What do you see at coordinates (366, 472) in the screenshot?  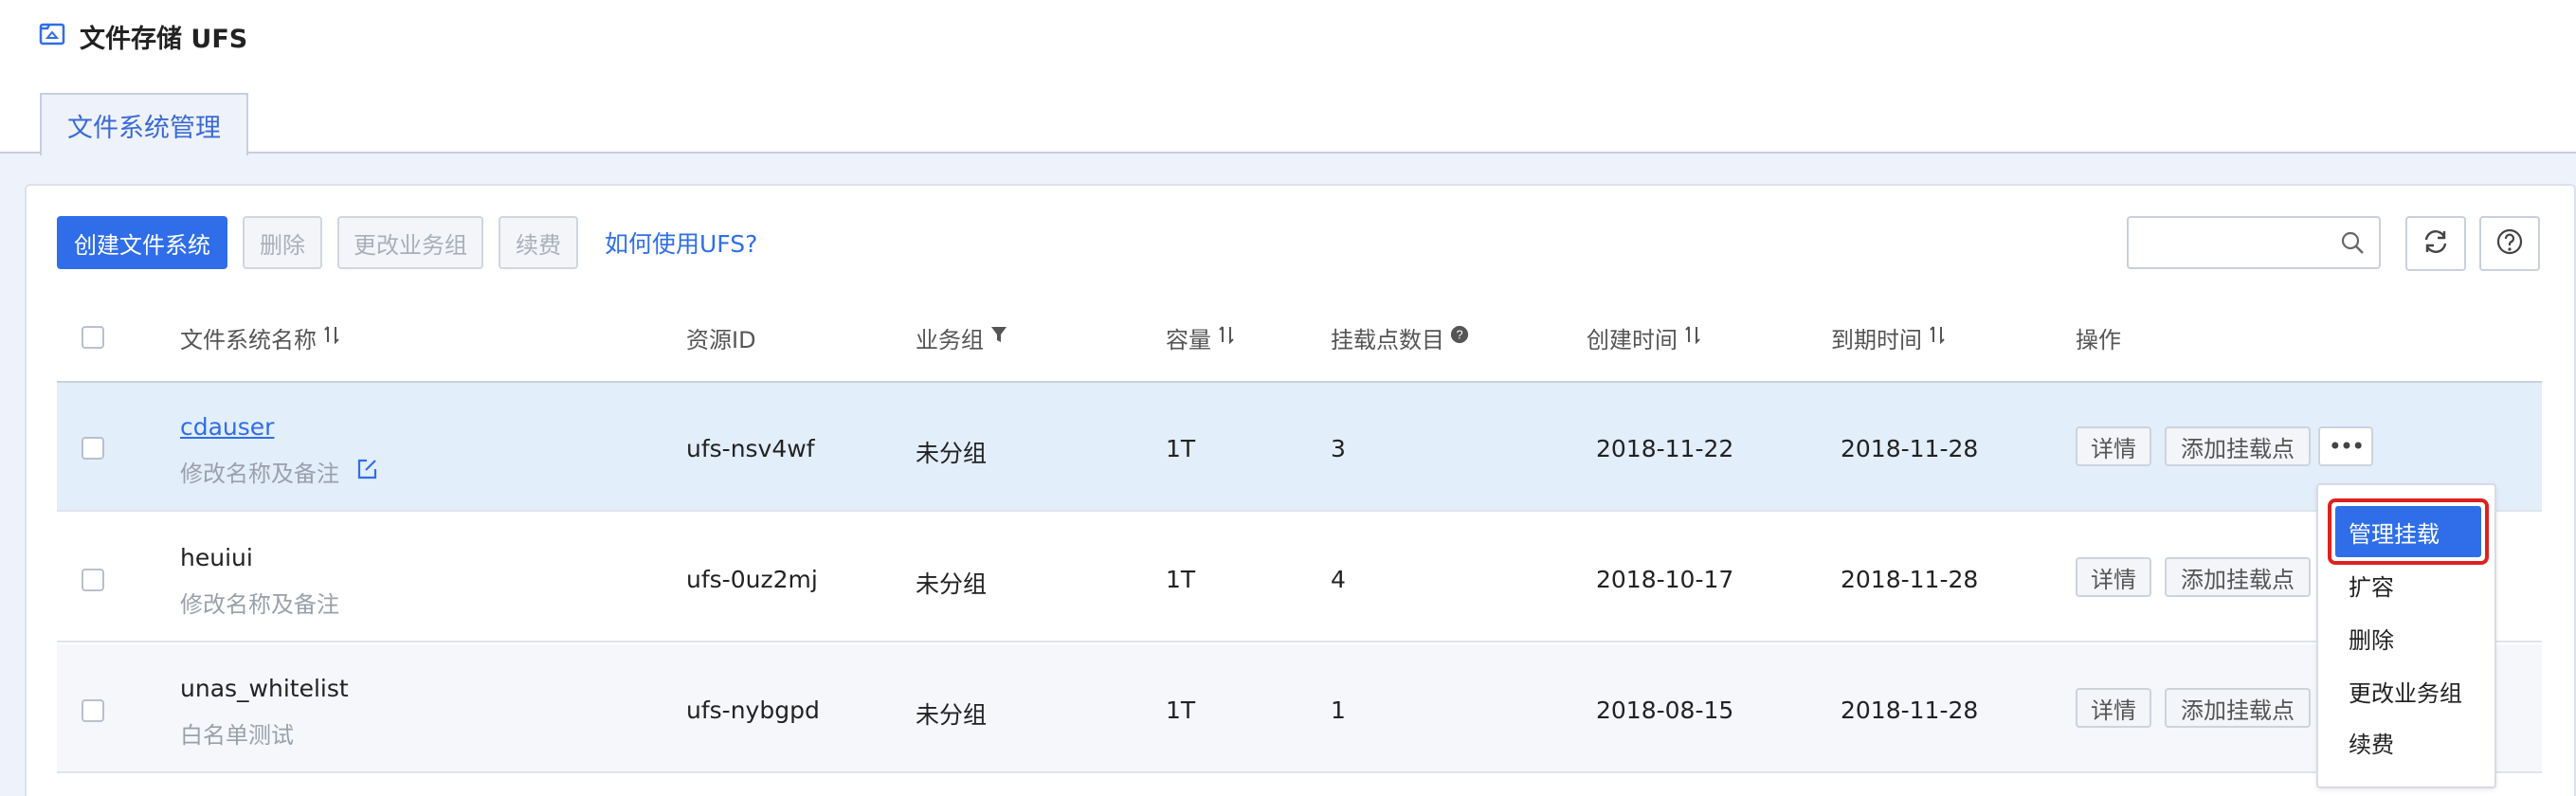 I see `edit-icon` at bounding box center [366, 472].